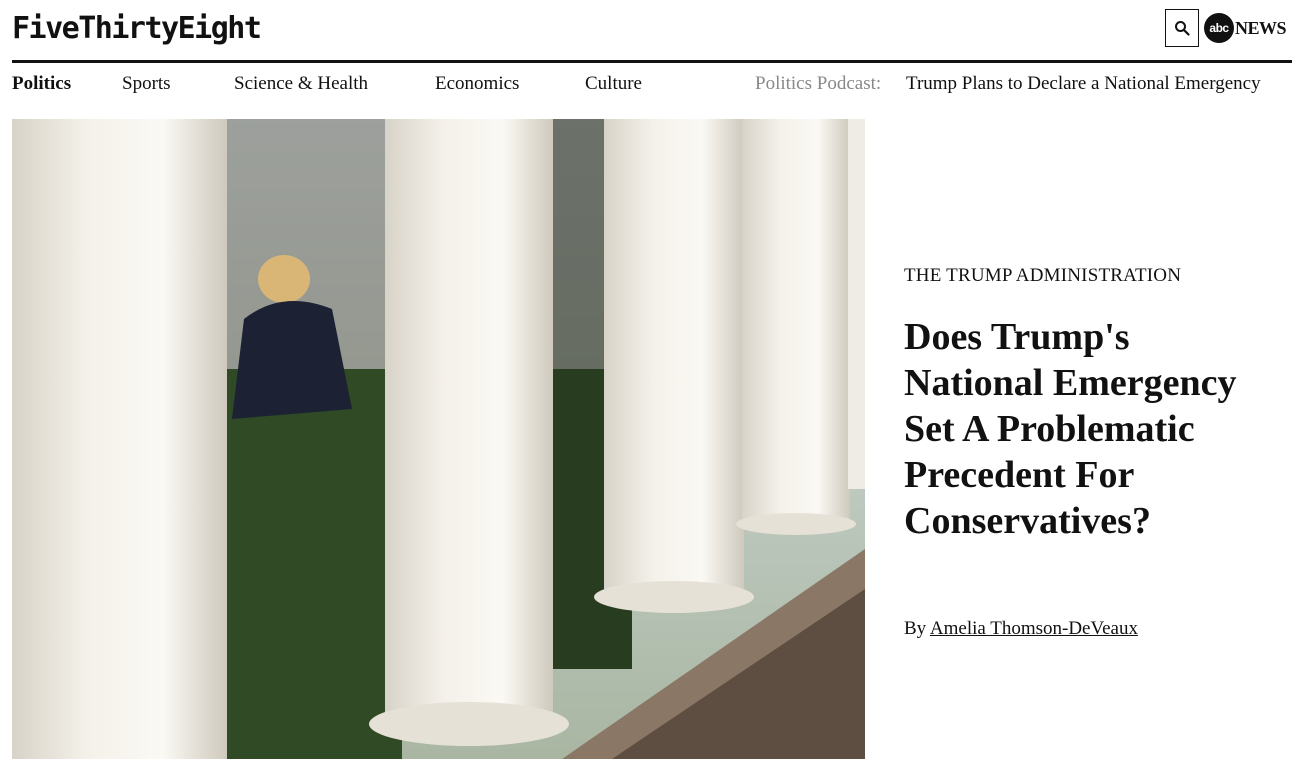  Describe the element at coordinates (613, 84) in the screenshot. I see `nav-item-culture: Culture` at that location.